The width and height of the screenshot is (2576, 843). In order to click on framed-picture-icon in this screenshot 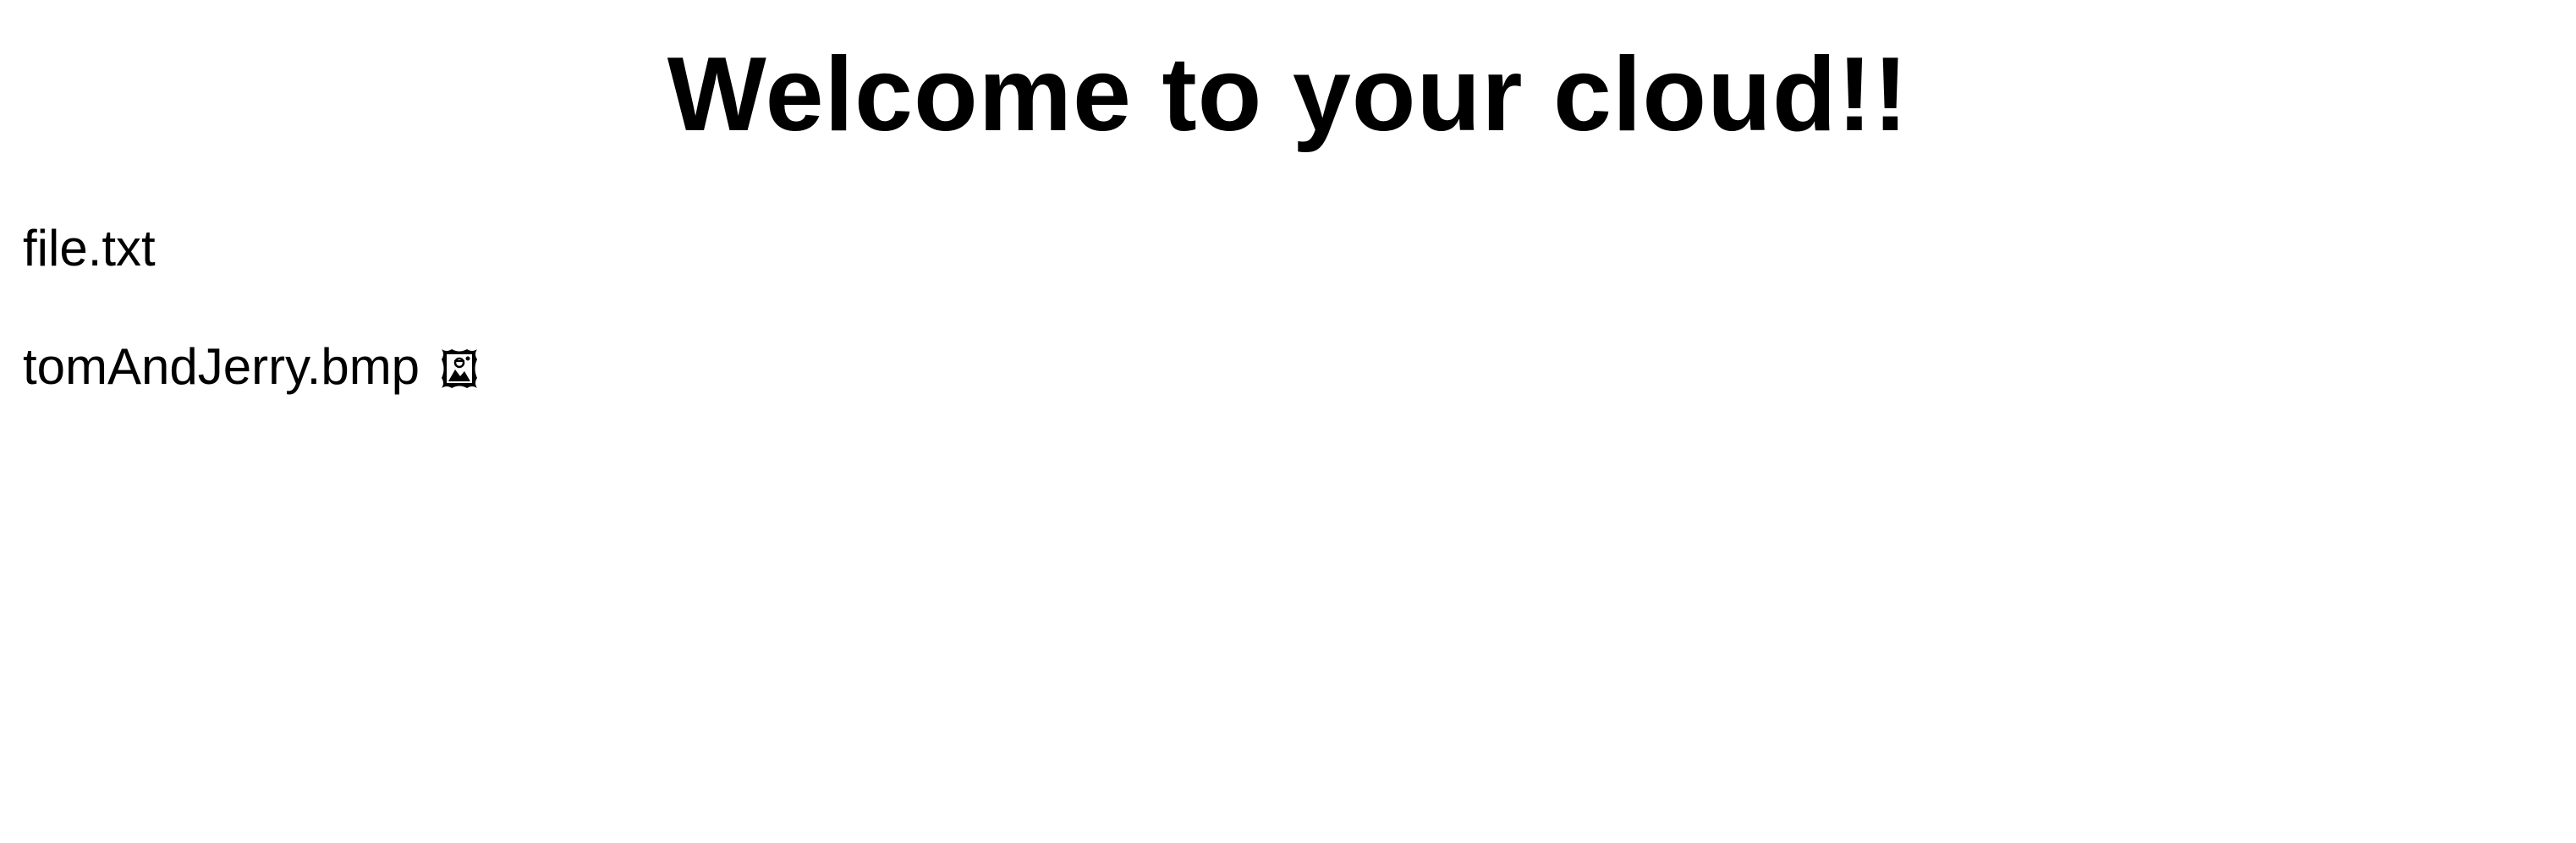, I will do `click(459, 368)`.